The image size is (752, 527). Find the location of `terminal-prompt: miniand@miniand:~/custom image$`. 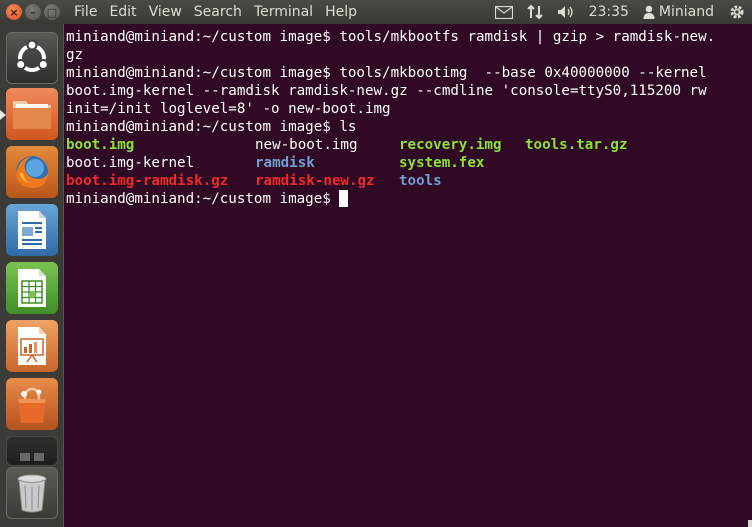

terminal-prompt: miniand@miniand:~/custom image$ is located at coordinates (203, 199).